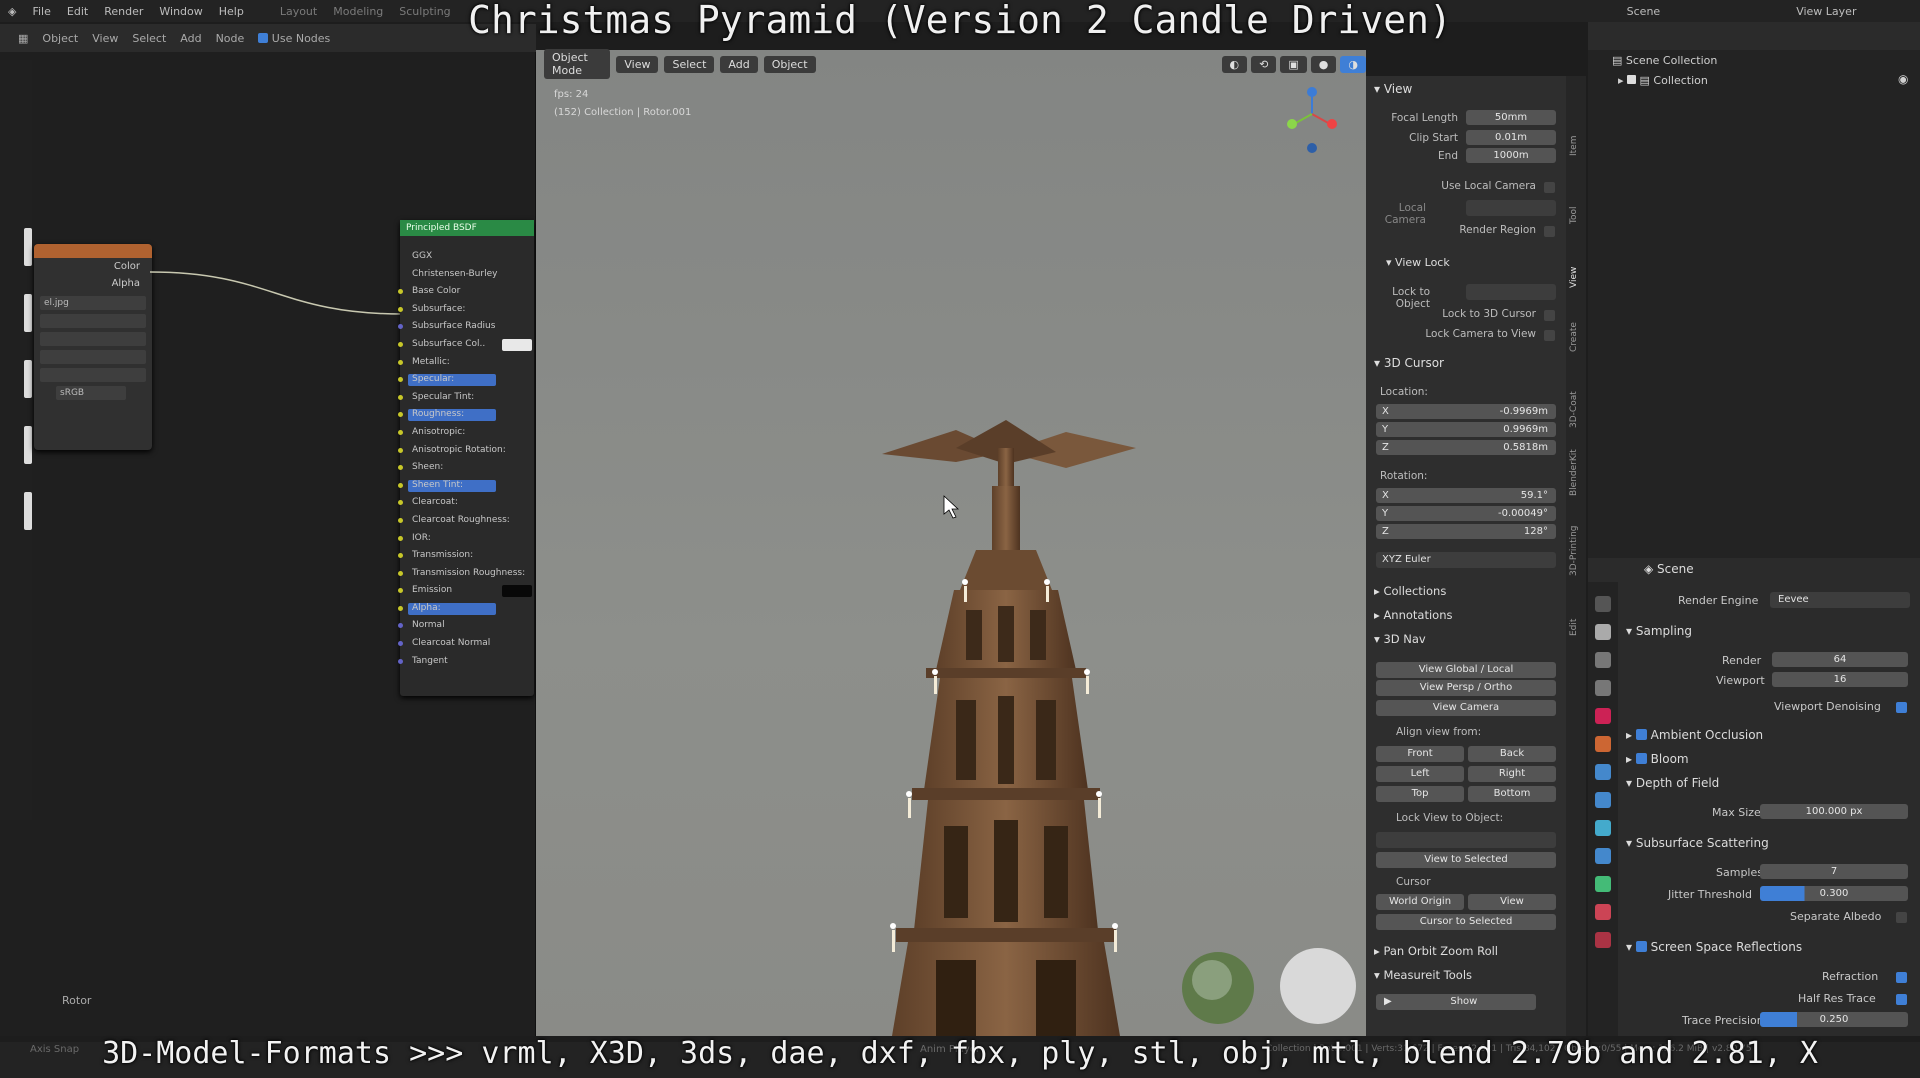 Image resolution: width=1920 pixels, height=1078 pixels. Describe the element at coordinates (1549, 315) in the screenshot. I see `lock-3d-cursor-checkbox` at that location.